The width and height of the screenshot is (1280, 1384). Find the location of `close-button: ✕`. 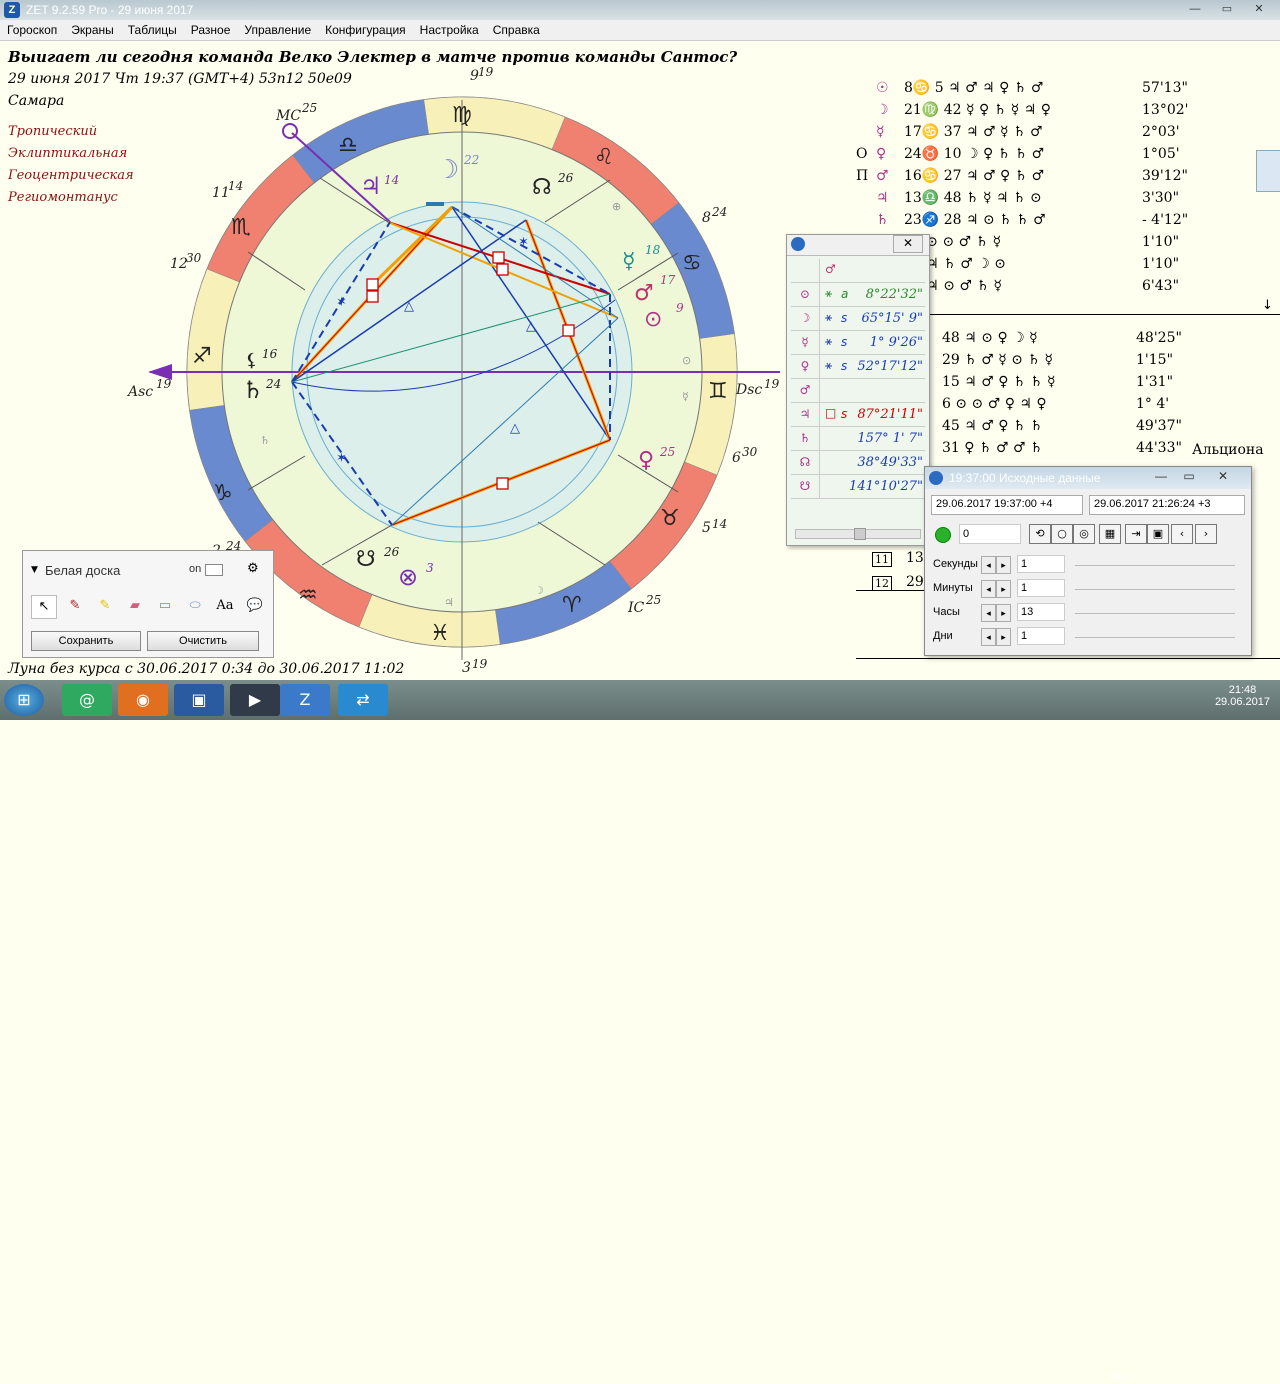

close-button: ✕ is located at coordinates (1259, 9).